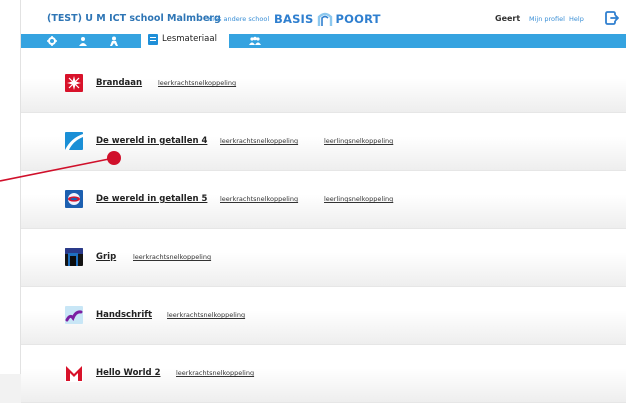  I want to click on method-title: Brandaan, so click(119, 83).